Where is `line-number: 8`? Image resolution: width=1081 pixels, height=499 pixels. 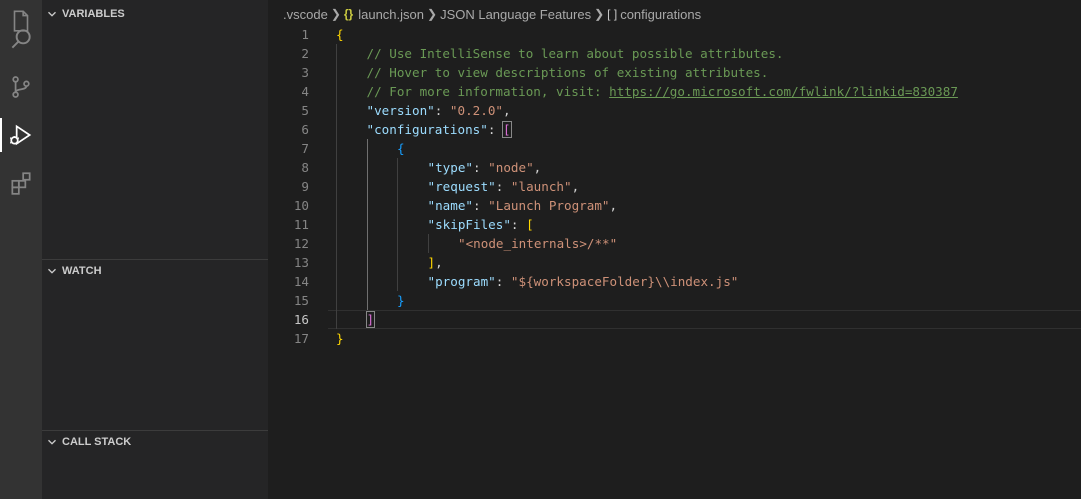 line-number: 8 is located at coordinates (305, 167).